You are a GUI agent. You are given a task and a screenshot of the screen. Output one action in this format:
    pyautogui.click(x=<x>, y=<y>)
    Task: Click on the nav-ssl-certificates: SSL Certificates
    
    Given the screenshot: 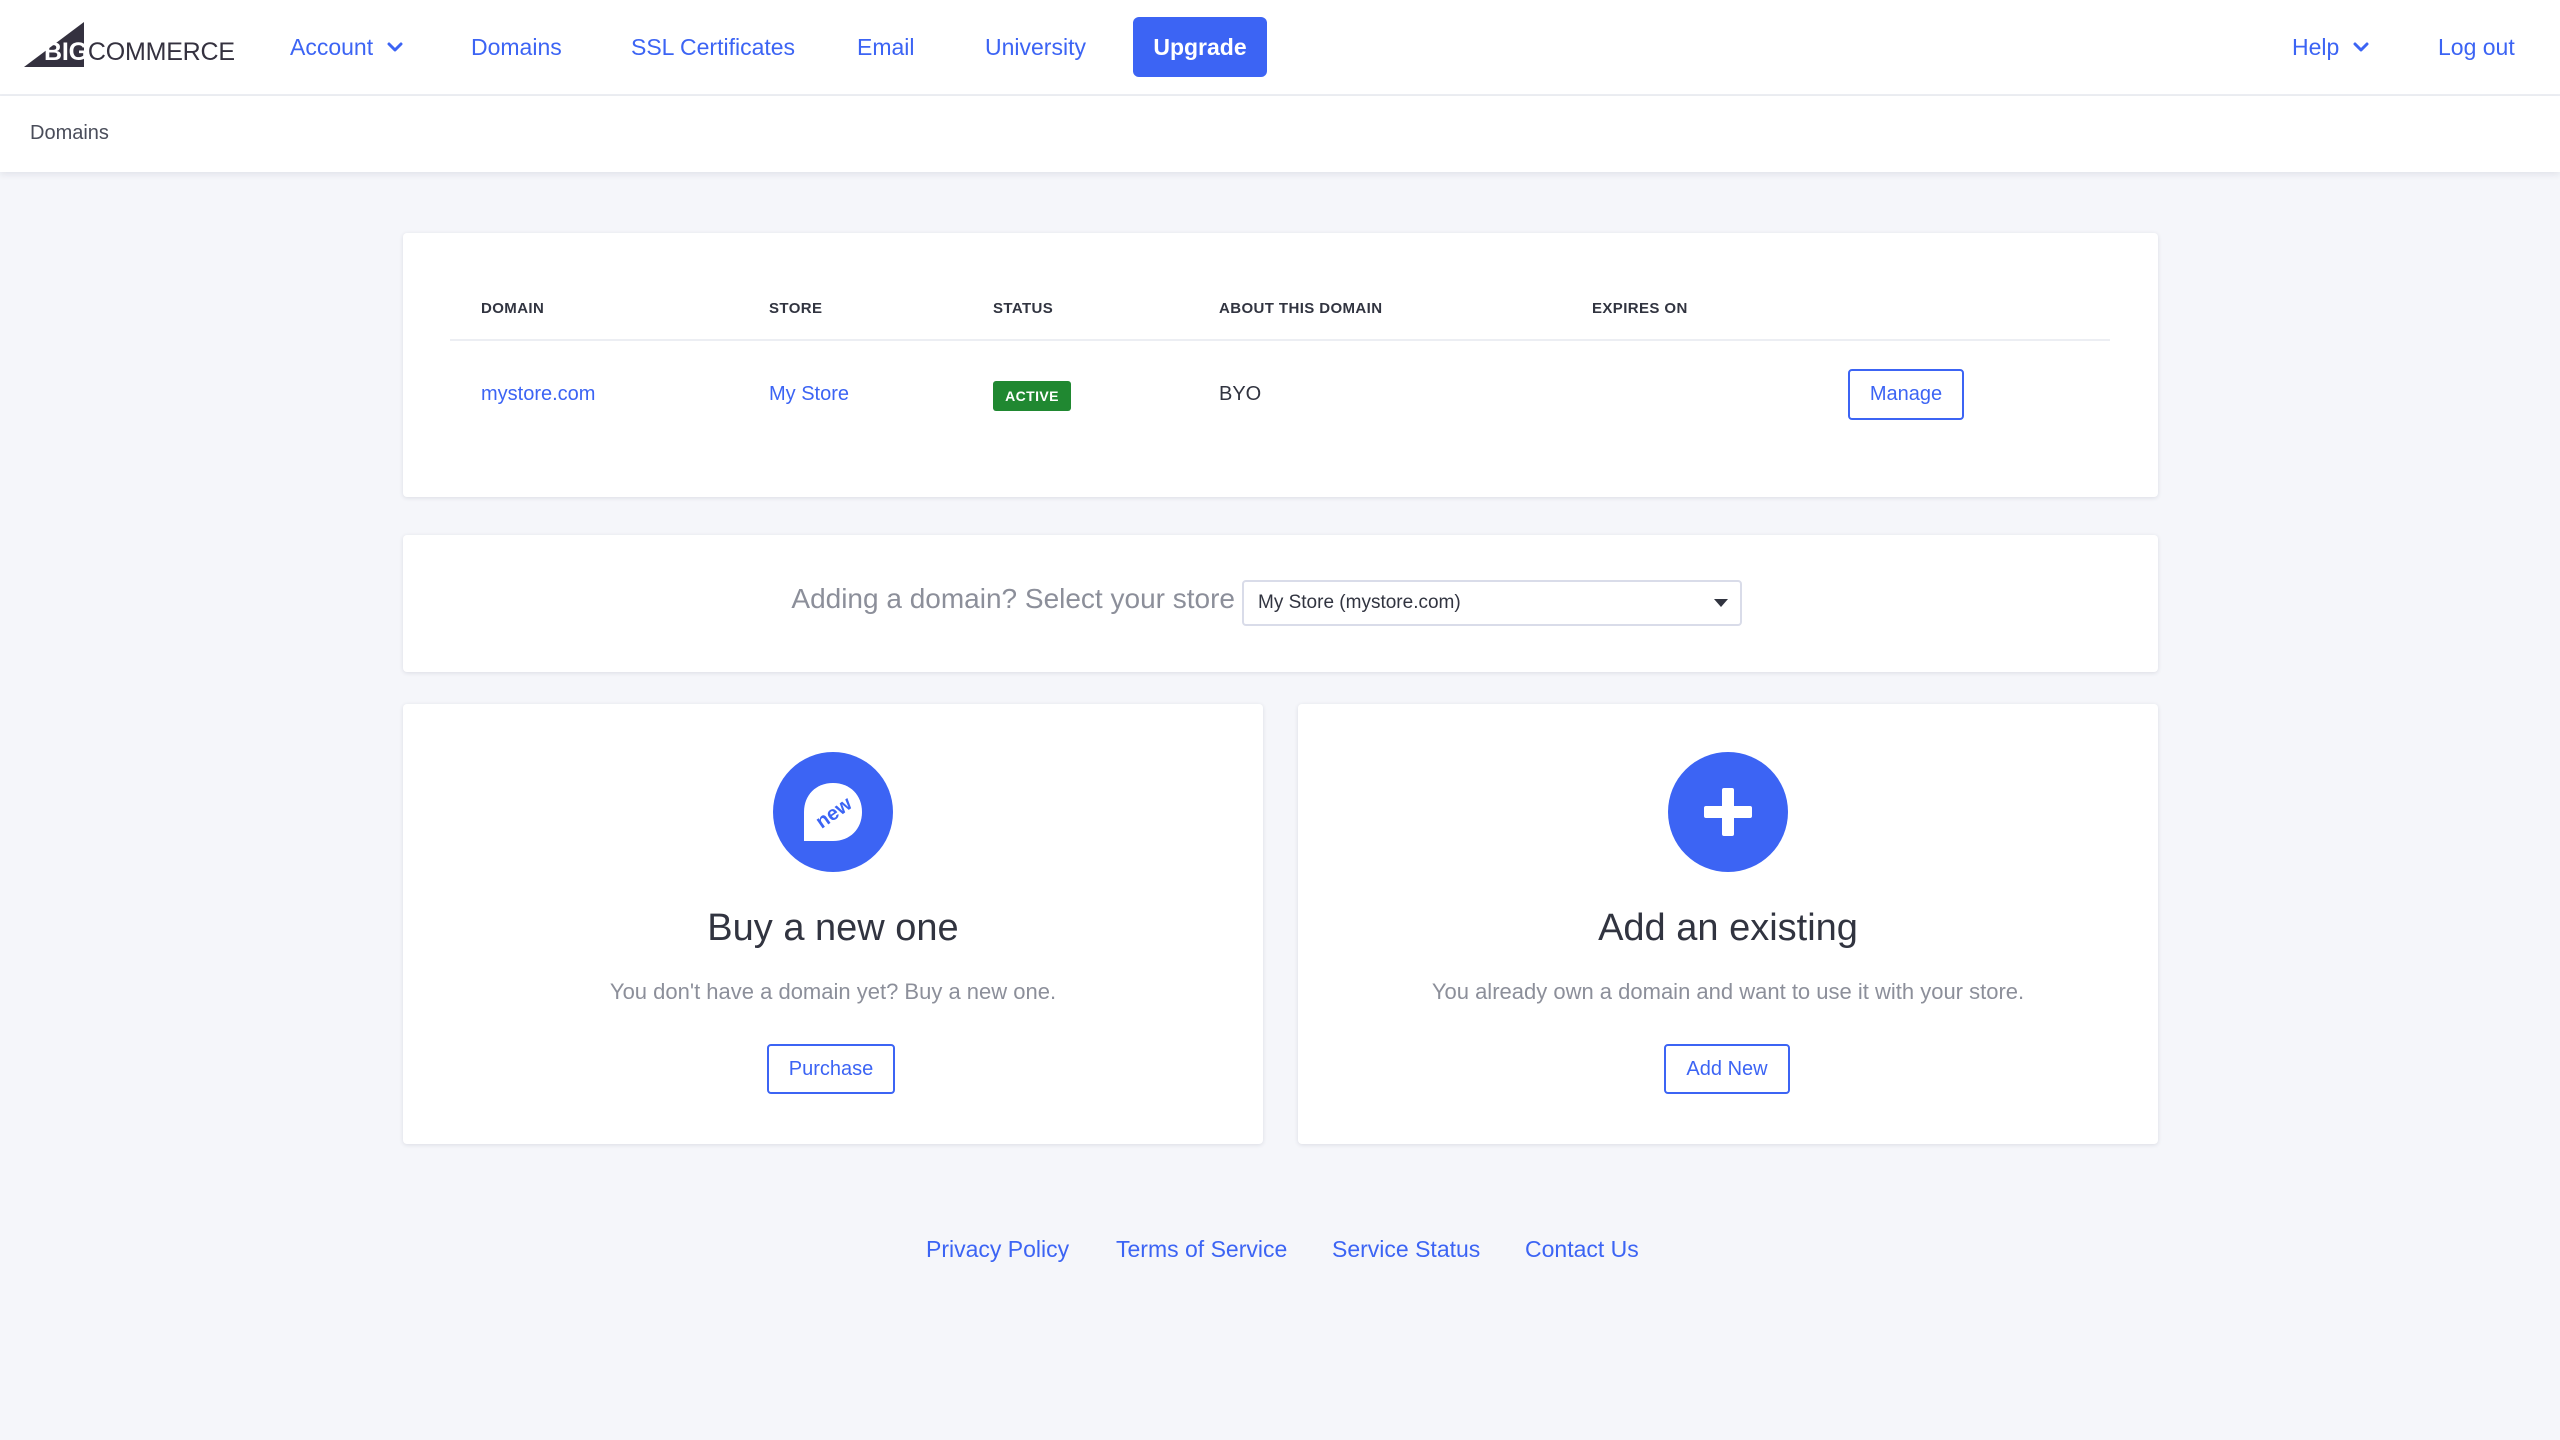 What is the action you would take?
    pyautogui.click(x=713, y=47)
    